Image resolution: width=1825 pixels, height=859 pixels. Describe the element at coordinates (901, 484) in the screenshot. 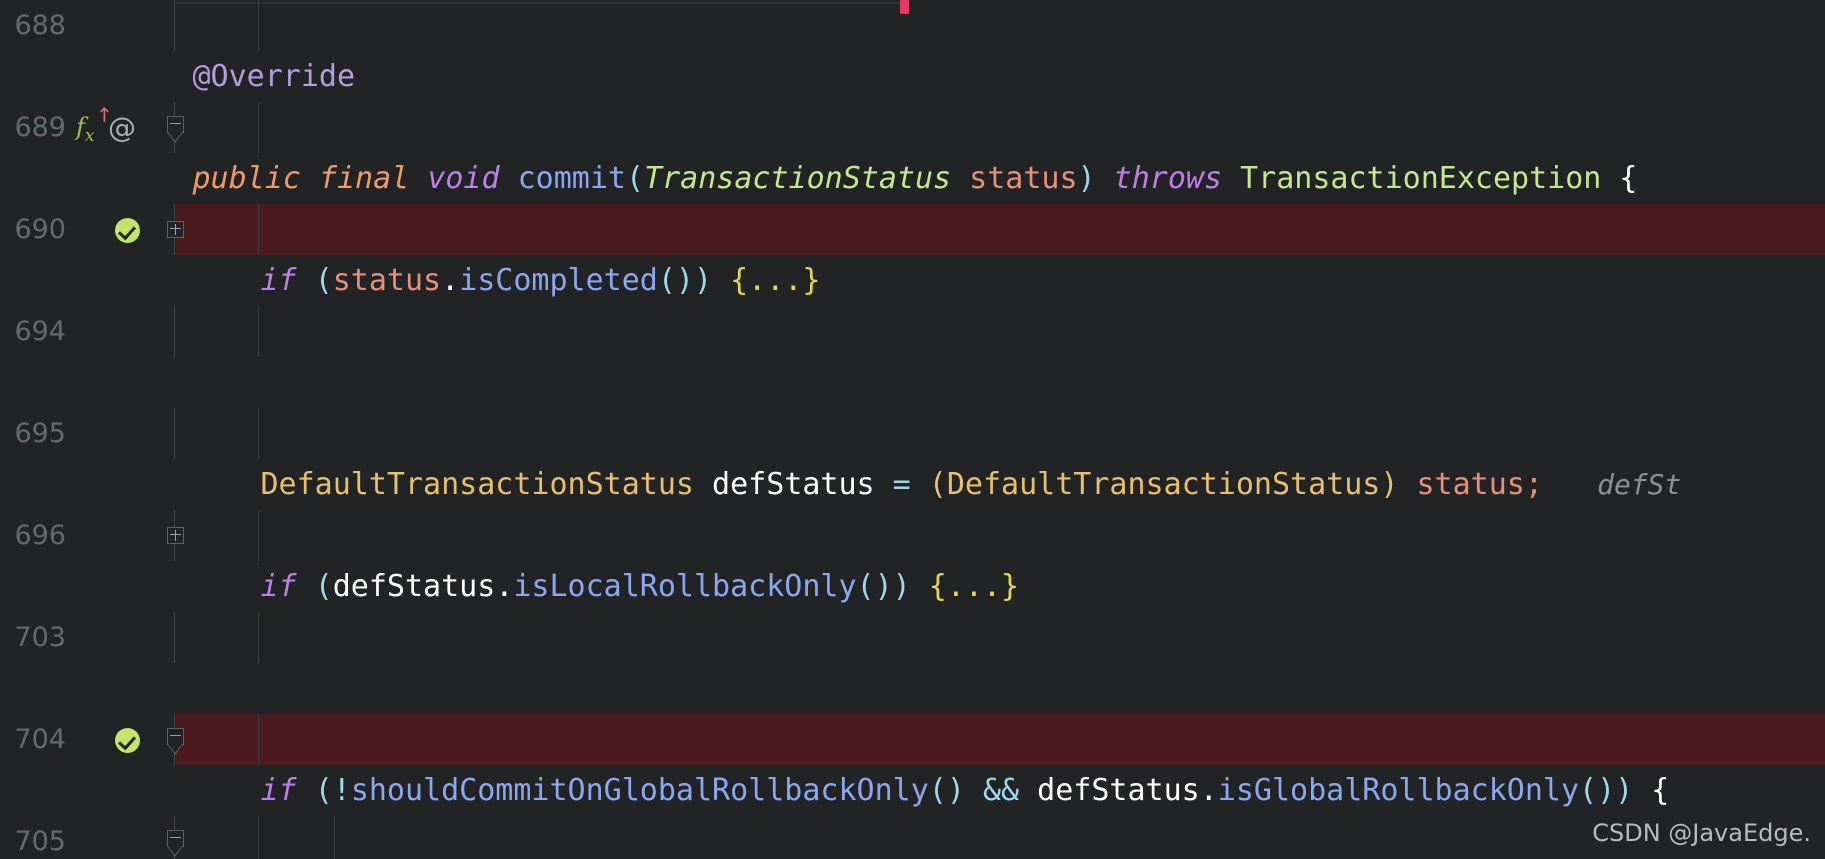

I see `assign-operator: =` at that location.